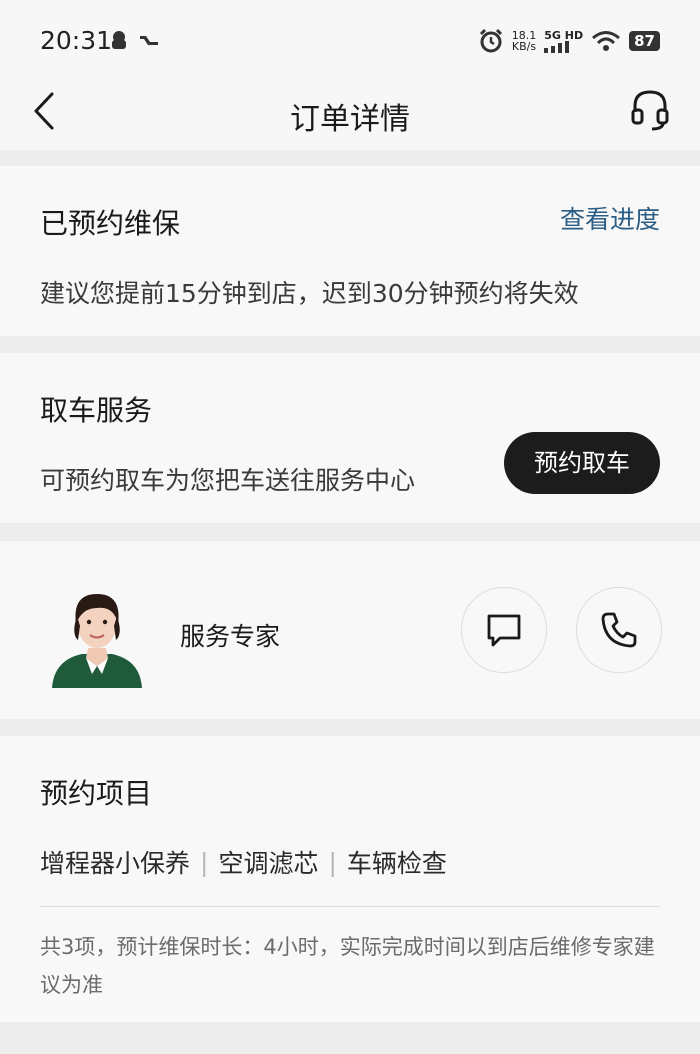  I want to click on booking-status-title: 已预约维保, so click(110, 223).